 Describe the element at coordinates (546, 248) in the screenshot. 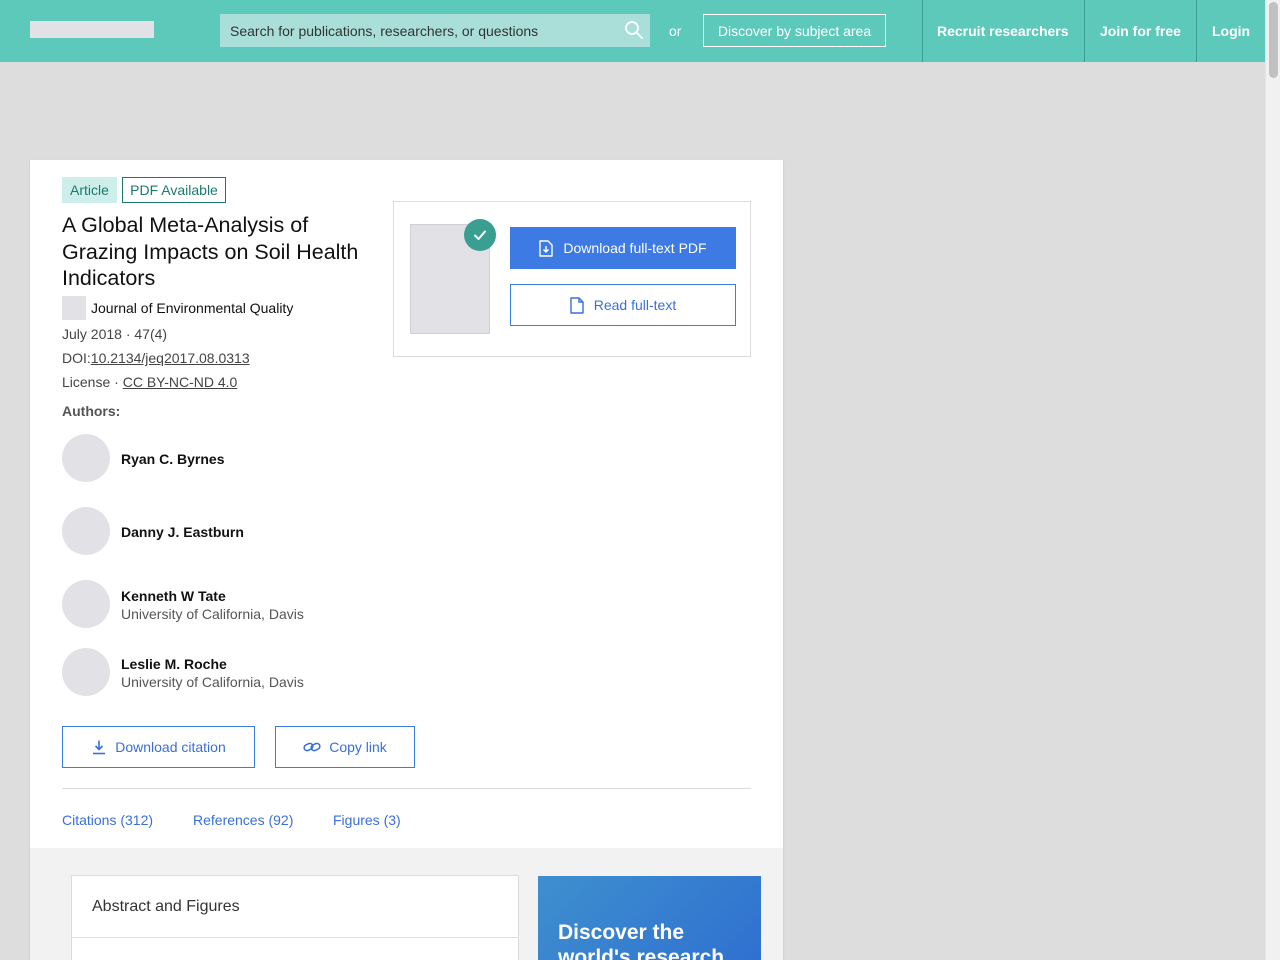

I see `file-download-icon` at that location.